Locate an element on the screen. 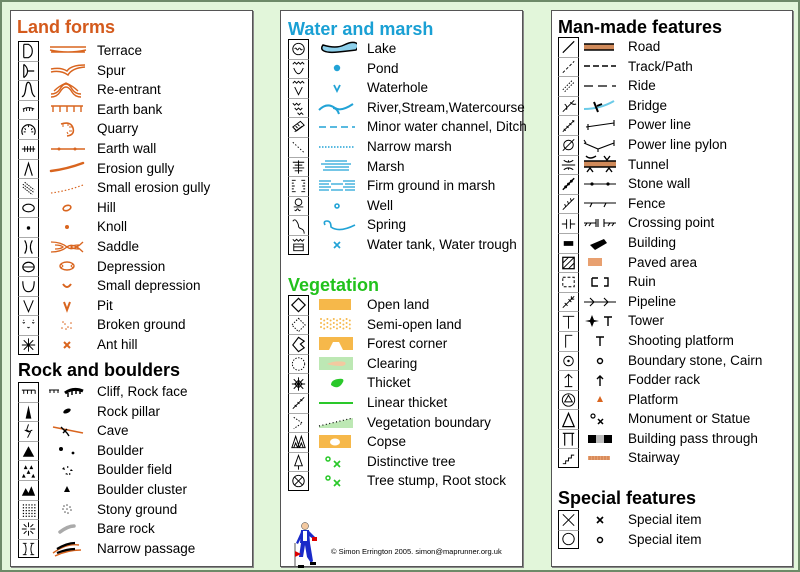  pit-icon is located at coordinates (67, 306).